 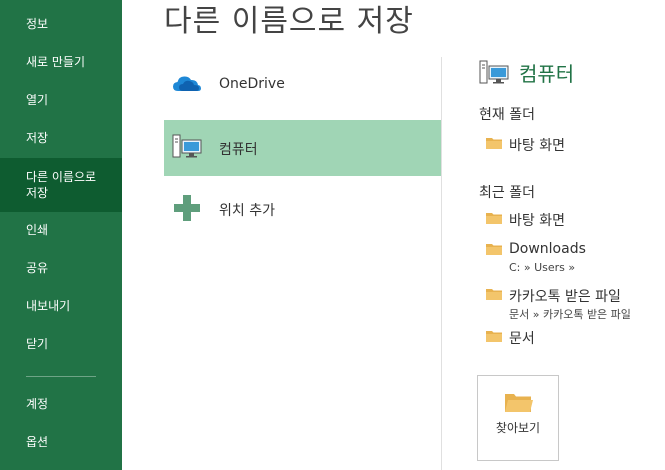 I want to click on browse-button: 찾아보기, so click(x=518, y=418).